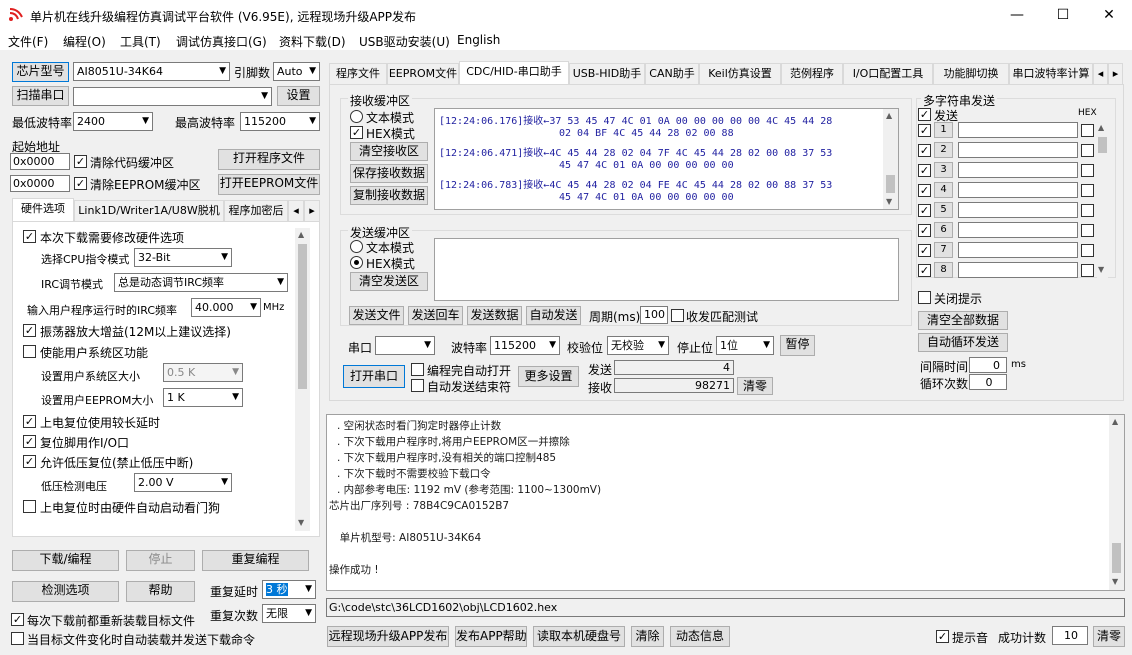  I want to click on help-button: 帮助, so click(160, 591).